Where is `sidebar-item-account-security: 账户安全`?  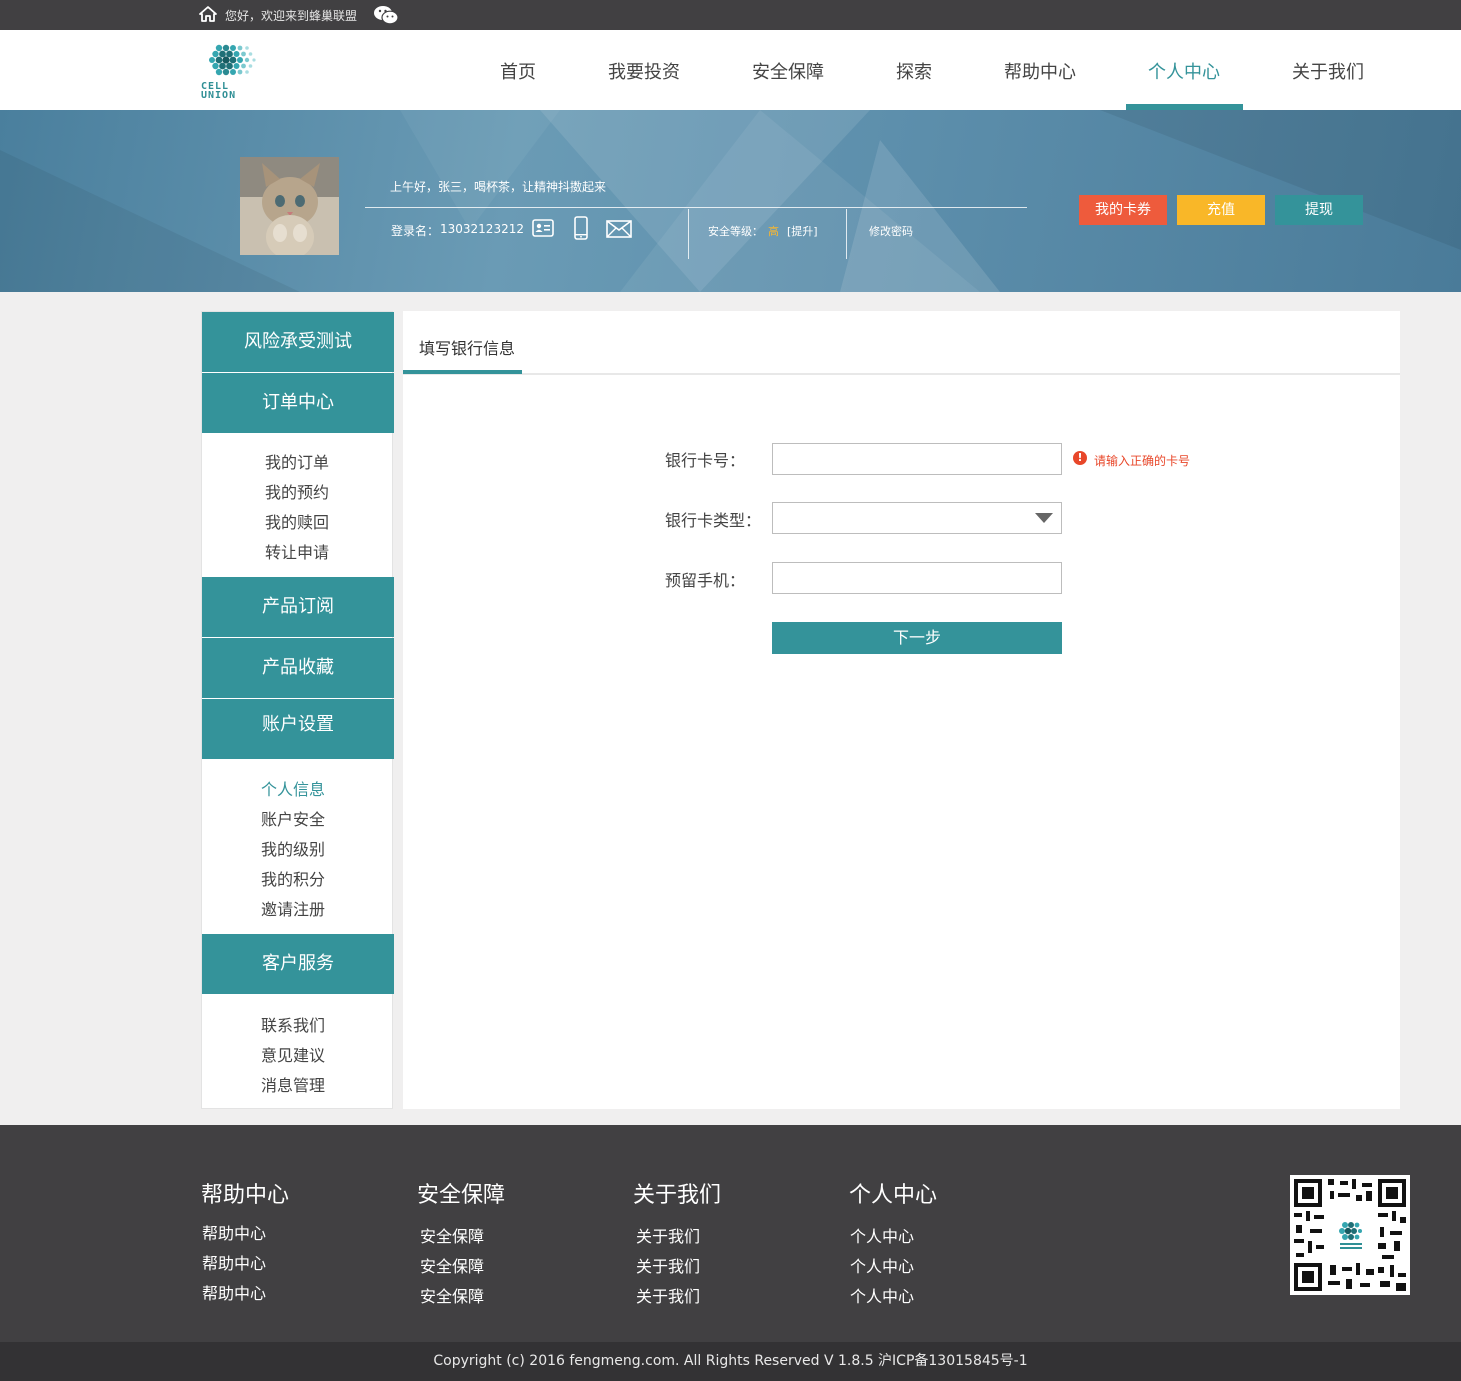 sidebar-item-account-security: 账户安全 is located at coordinates (293, 818).